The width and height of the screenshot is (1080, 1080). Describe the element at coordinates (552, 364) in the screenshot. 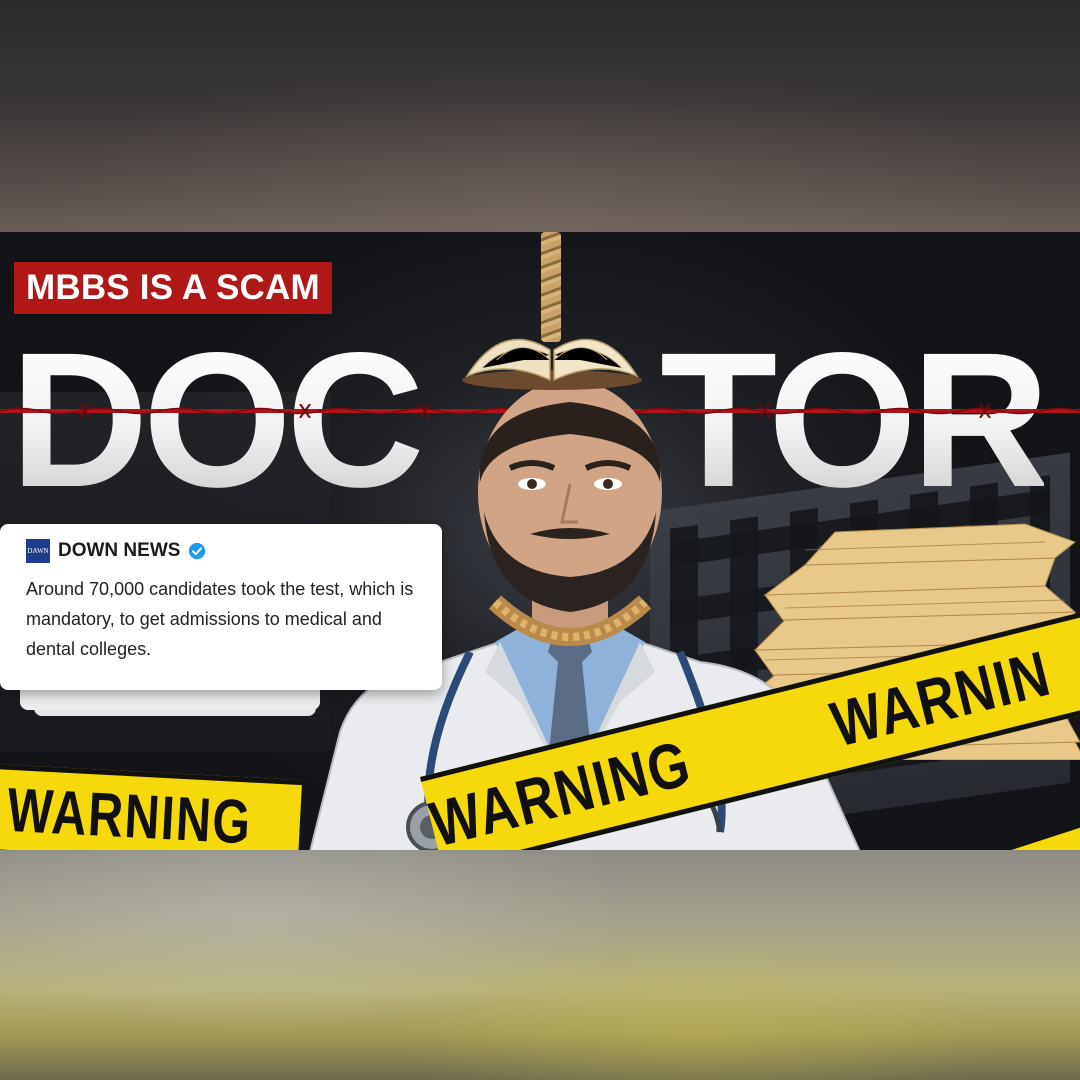

I see `open-book` at that location.